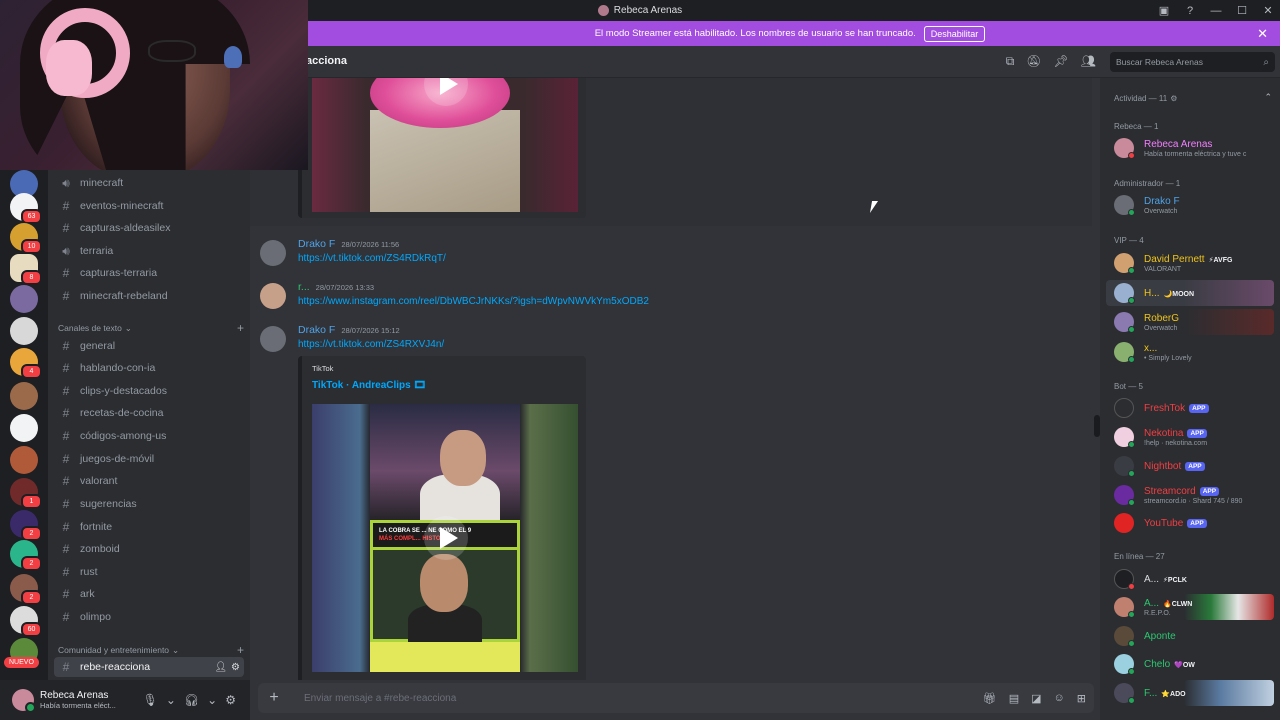  I want to click on minimize-icon: —, so click(1216, 11).